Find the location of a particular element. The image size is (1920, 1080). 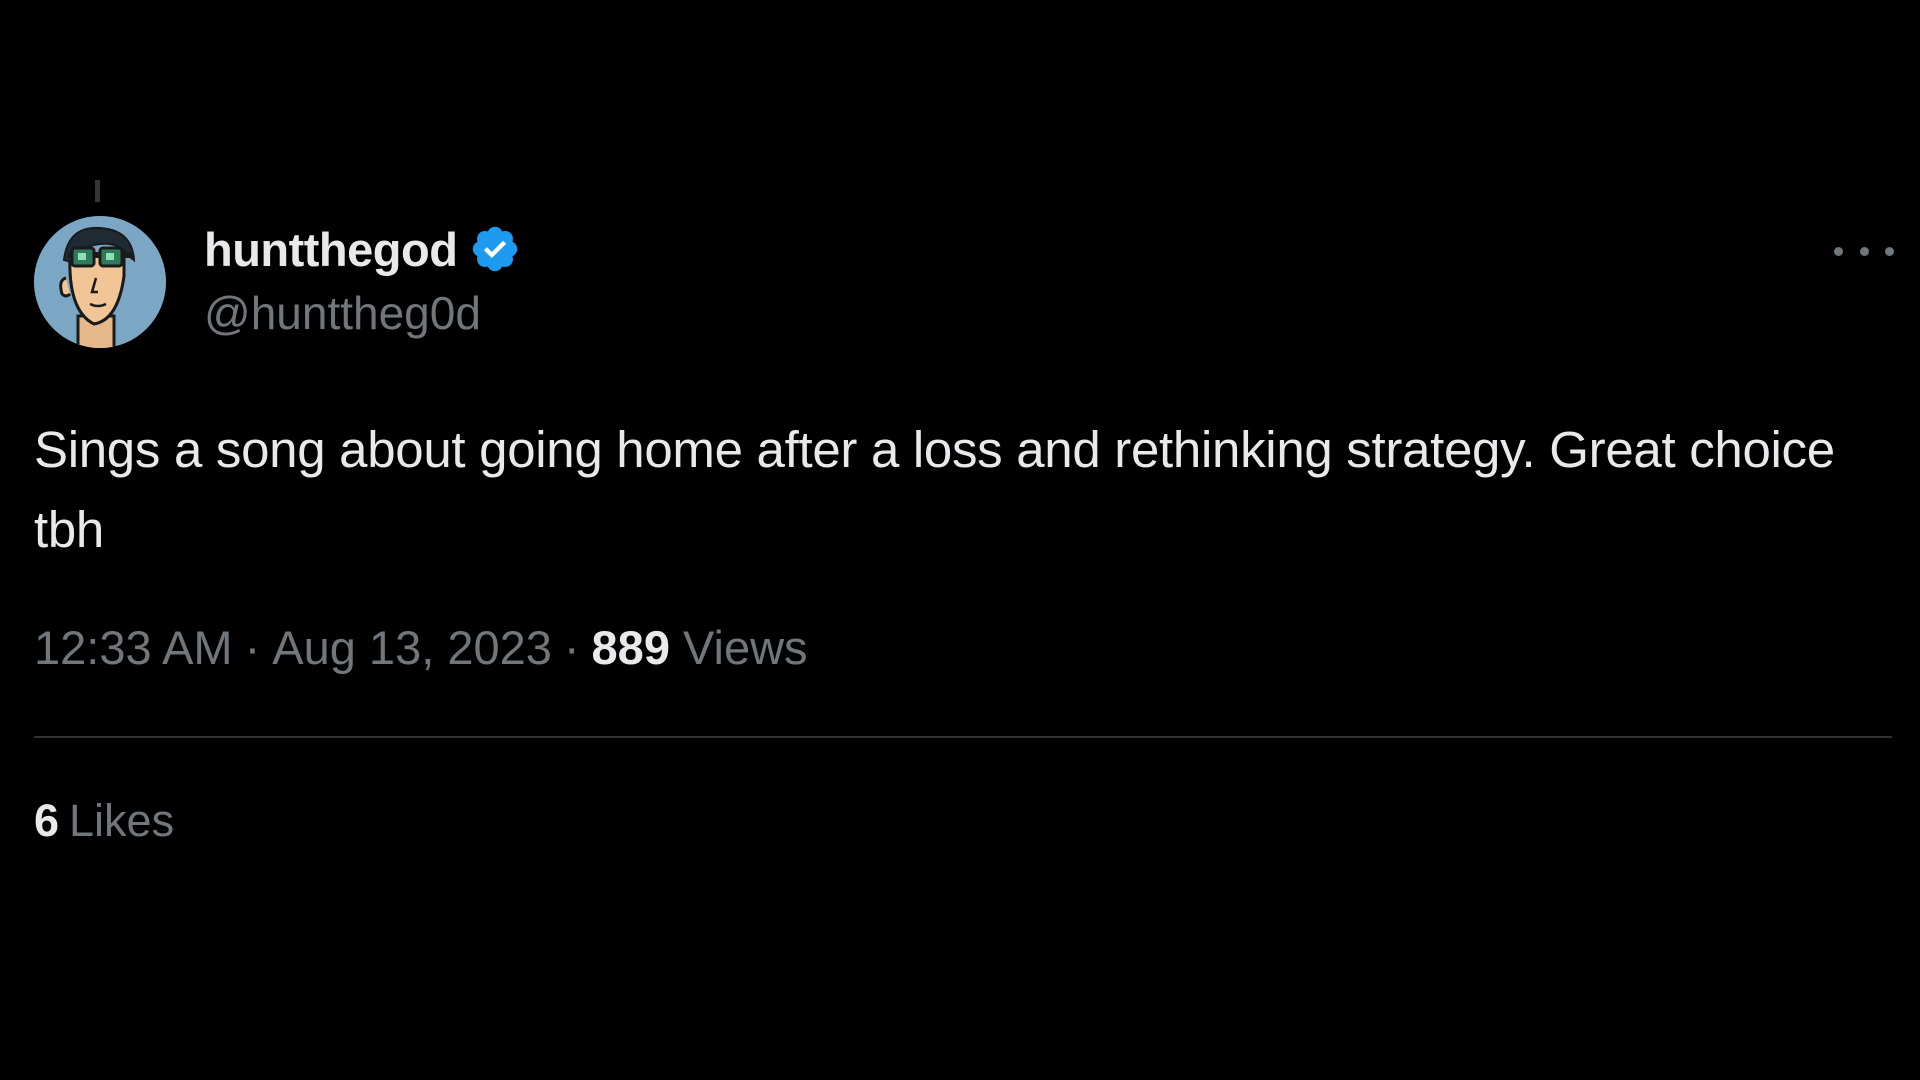

tweet-time: 12:33 AM is located at coordinates (133, 647).